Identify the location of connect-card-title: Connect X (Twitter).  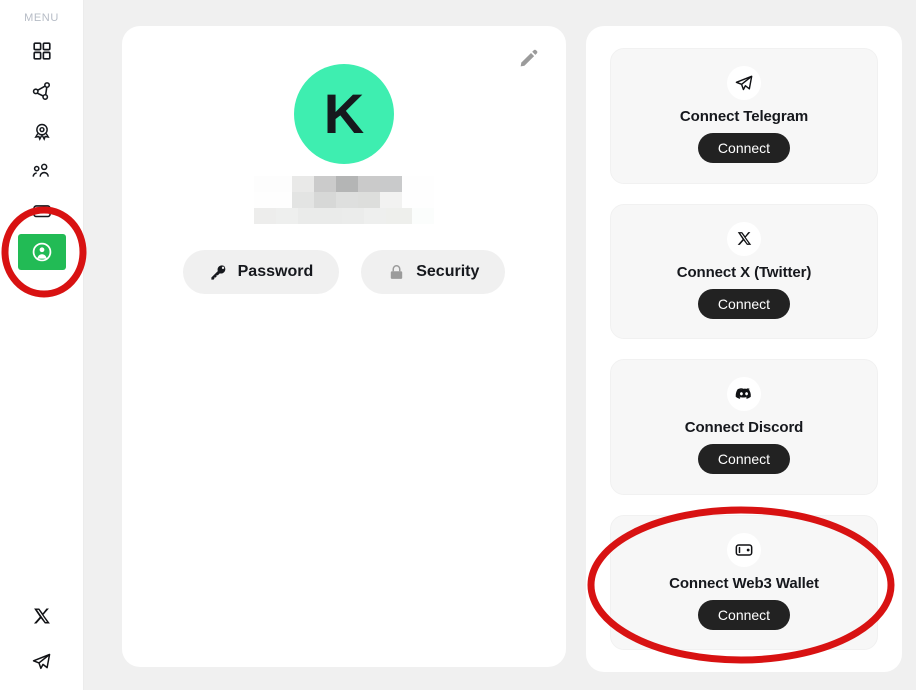
(744, 272).